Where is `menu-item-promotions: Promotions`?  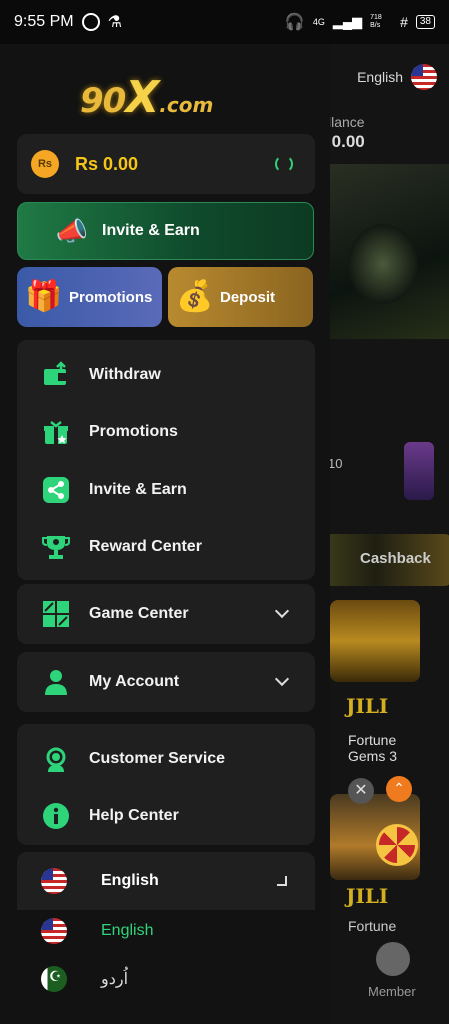
menu-item-promotions: Promotions is located at coordinates (166, 433).